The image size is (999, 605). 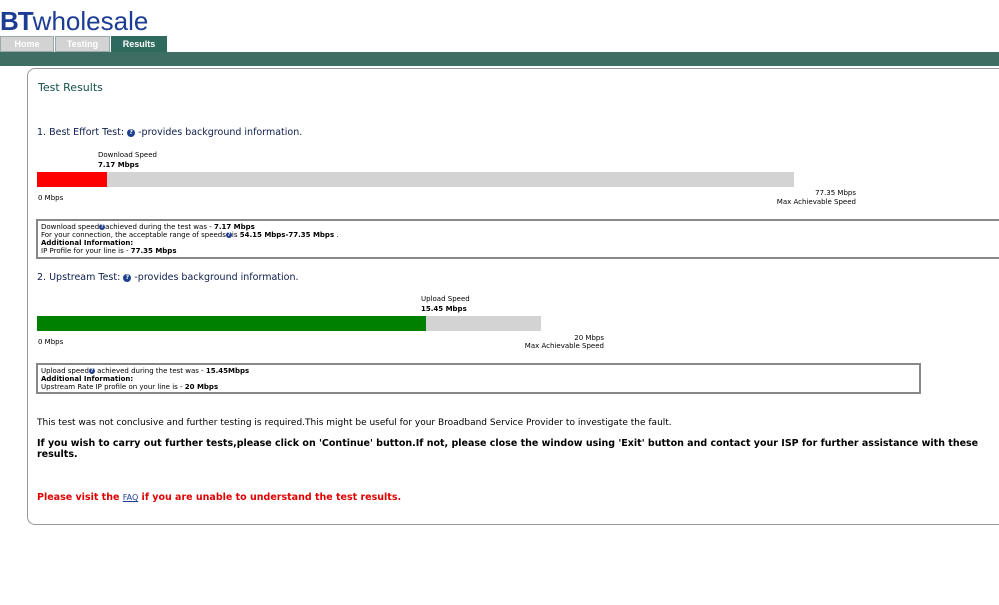 What do you see at coordinates (139, 44) in the screenshot?
I see `tab-results: Results` at bounding box center [139, 44].